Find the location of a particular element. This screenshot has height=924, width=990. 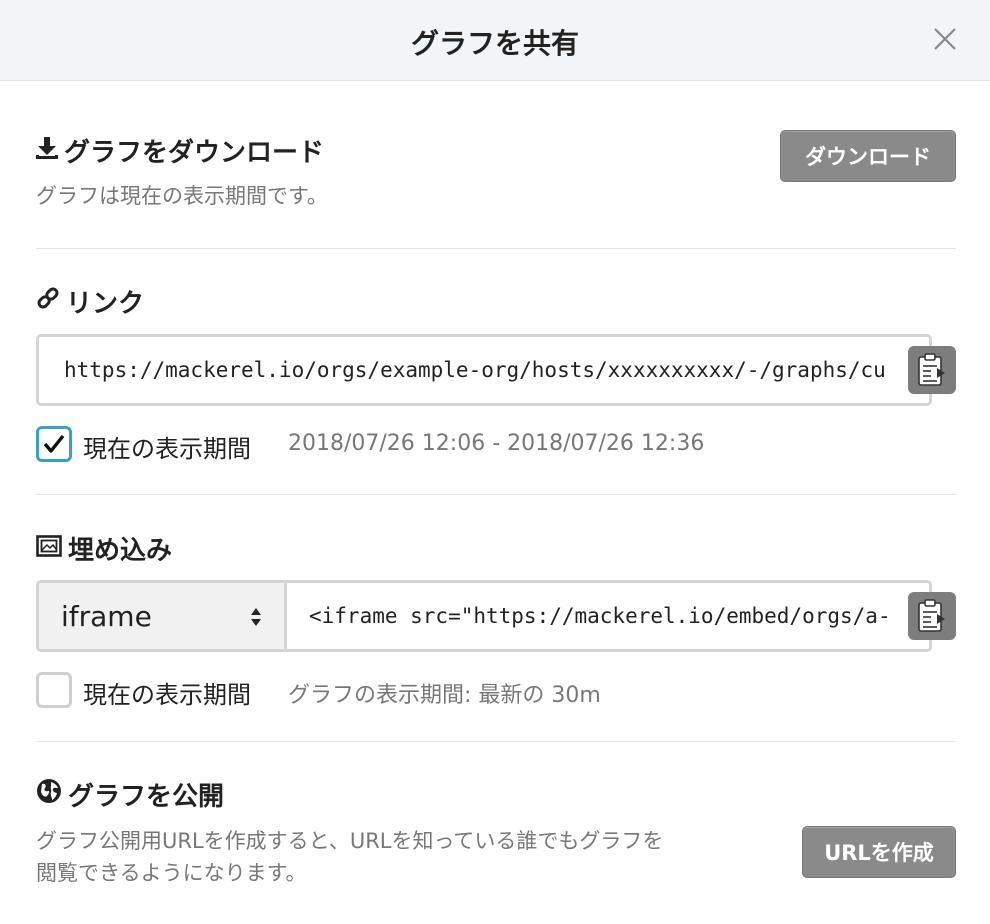

publish-section-title: グラフを公開 is located at coordinates (130, 794).